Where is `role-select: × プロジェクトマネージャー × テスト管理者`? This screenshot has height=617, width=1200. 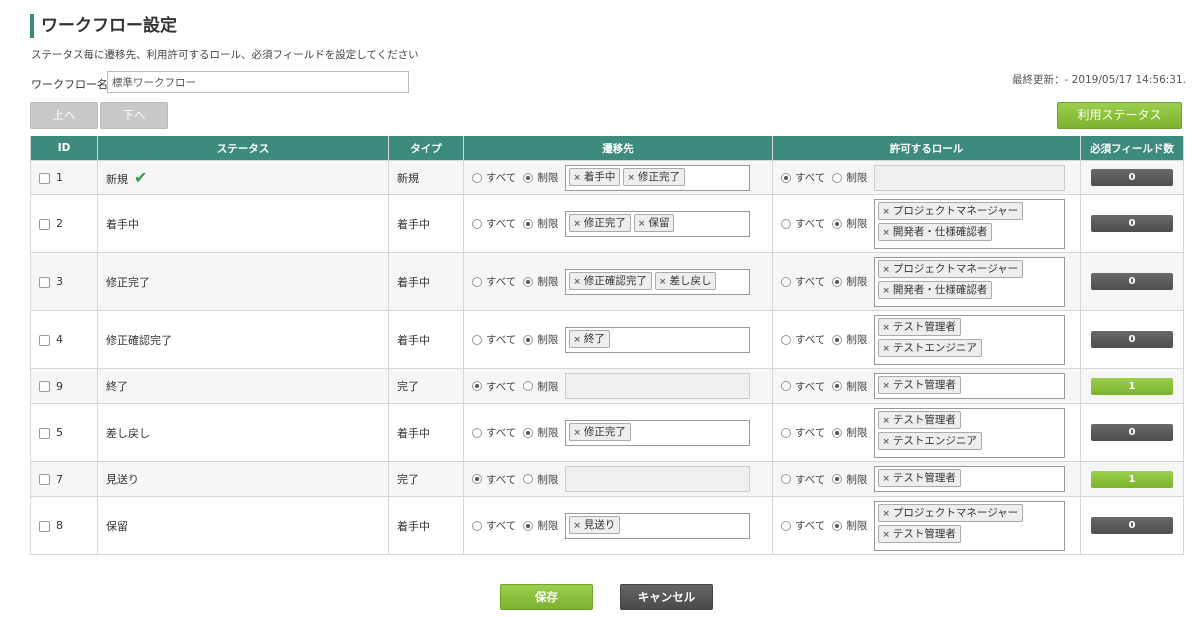 role-select: × プロジェクトマネージャー × テスト管理者 is located at coordinates (970, 525).